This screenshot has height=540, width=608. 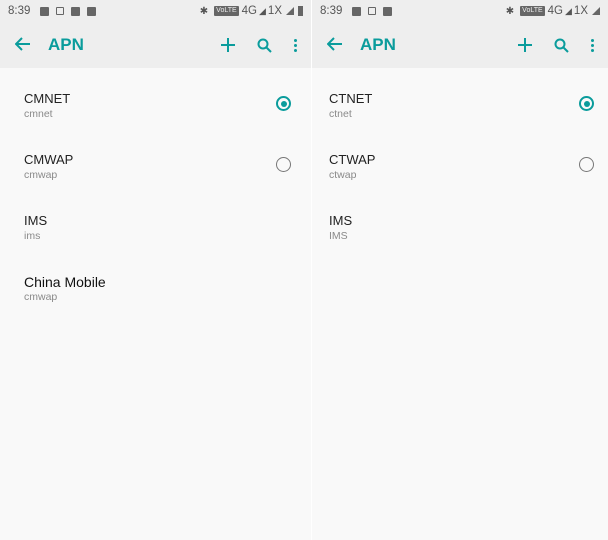 I want to click on apn-name: China Mobile, so click(x=65, y=282).